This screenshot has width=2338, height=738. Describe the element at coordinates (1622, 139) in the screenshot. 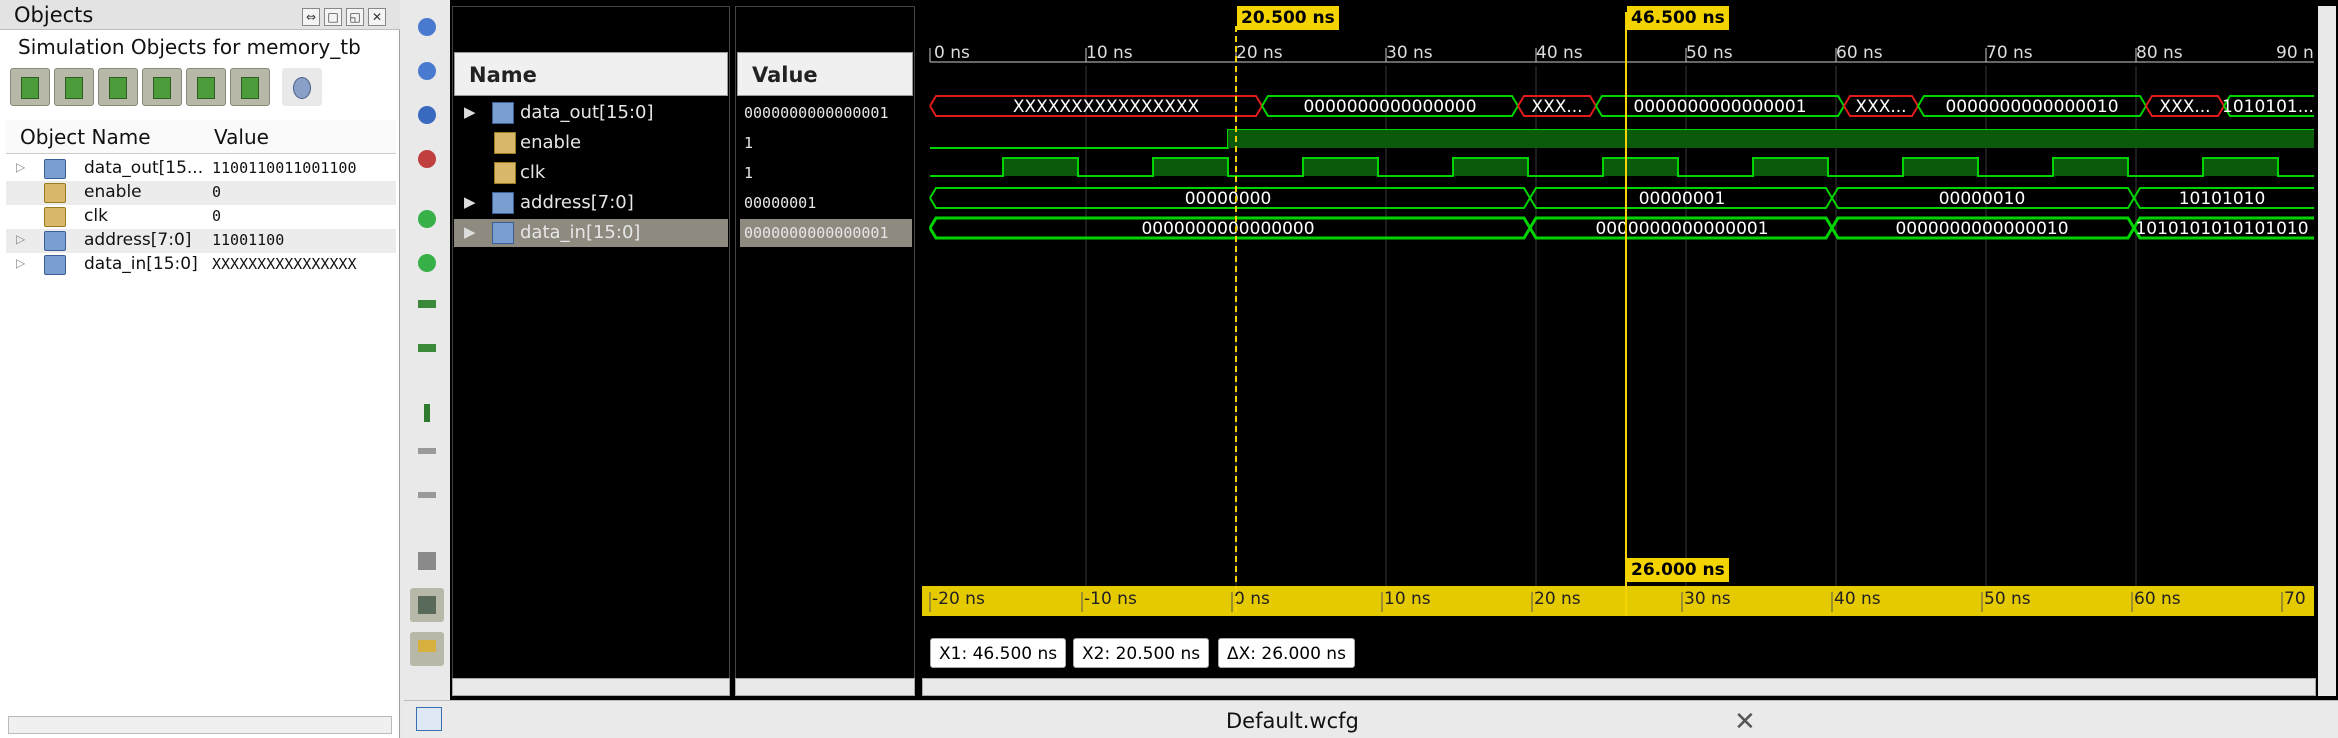

I see `waveform-enable` at that location.